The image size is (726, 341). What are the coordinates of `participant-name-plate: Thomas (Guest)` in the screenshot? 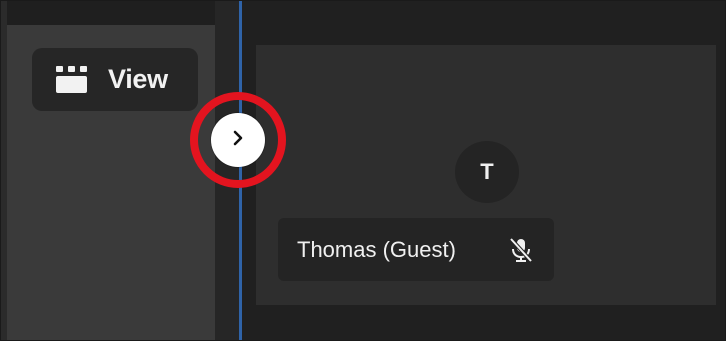 It's located at (416, 249).